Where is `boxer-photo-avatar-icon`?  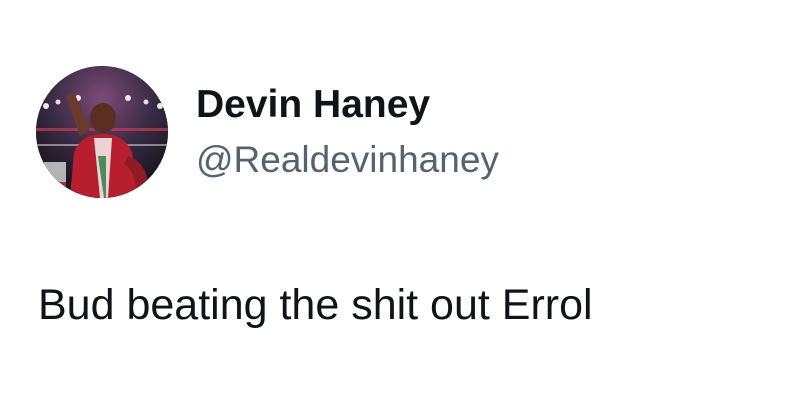
boxer-photo-avatar-icon is located at coordinates (102, 132).